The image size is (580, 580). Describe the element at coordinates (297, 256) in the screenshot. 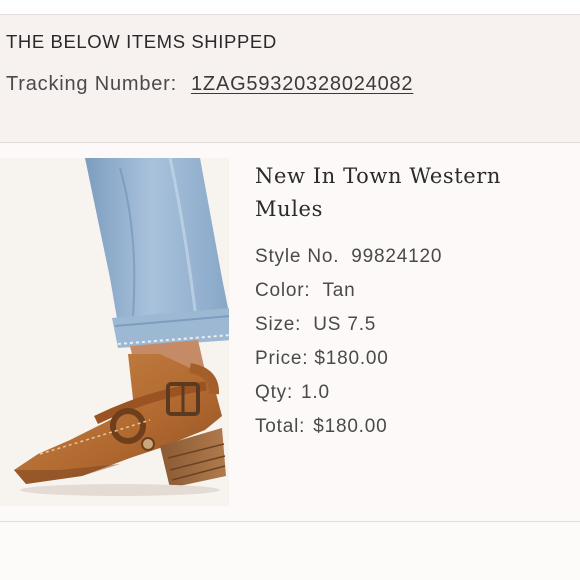

I see `style-label: Style No.` at that location.